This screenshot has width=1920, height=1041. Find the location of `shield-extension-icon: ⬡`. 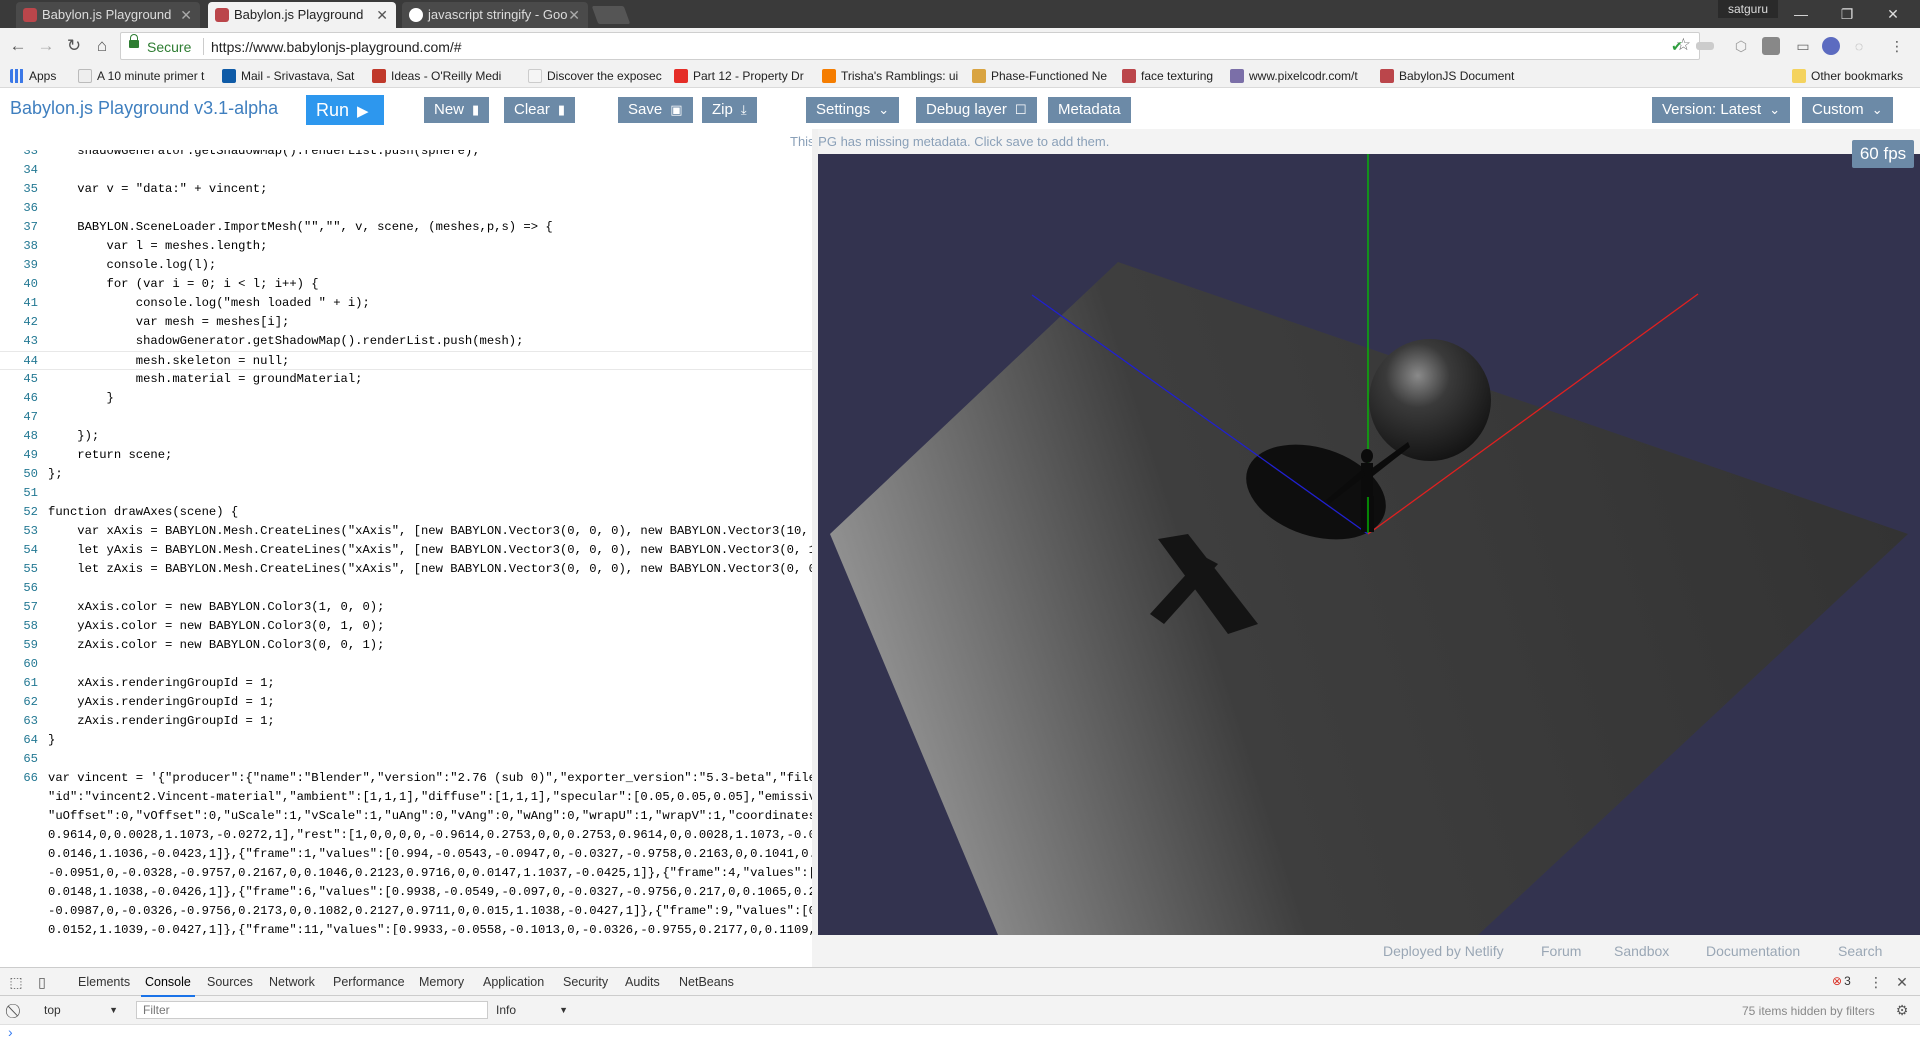

shield-extension-icon: ⬡ is located at coordinates (1741, 46).